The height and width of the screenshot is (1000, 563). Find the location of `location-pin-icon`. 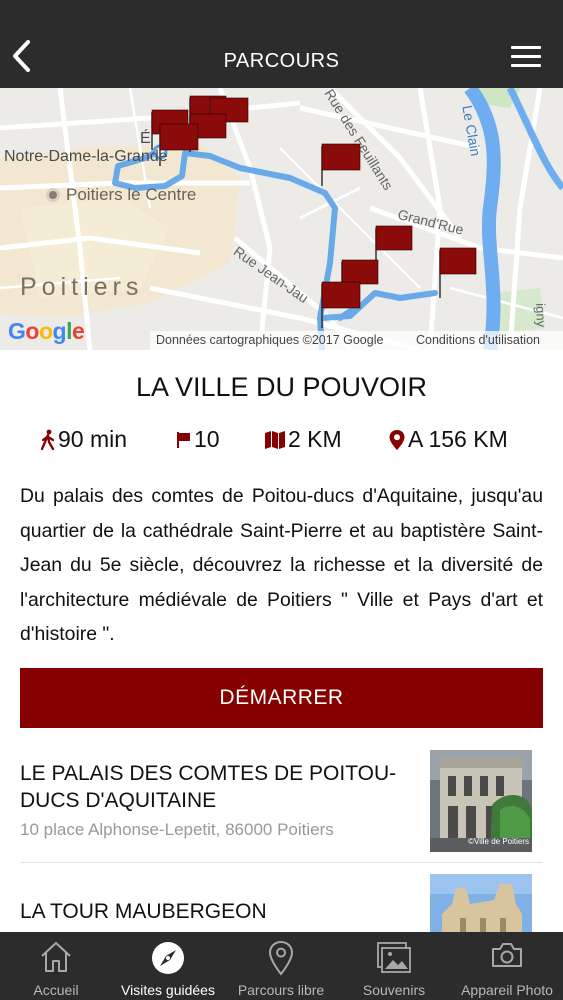

location-pin-icon is located at coordinates (397, 439).